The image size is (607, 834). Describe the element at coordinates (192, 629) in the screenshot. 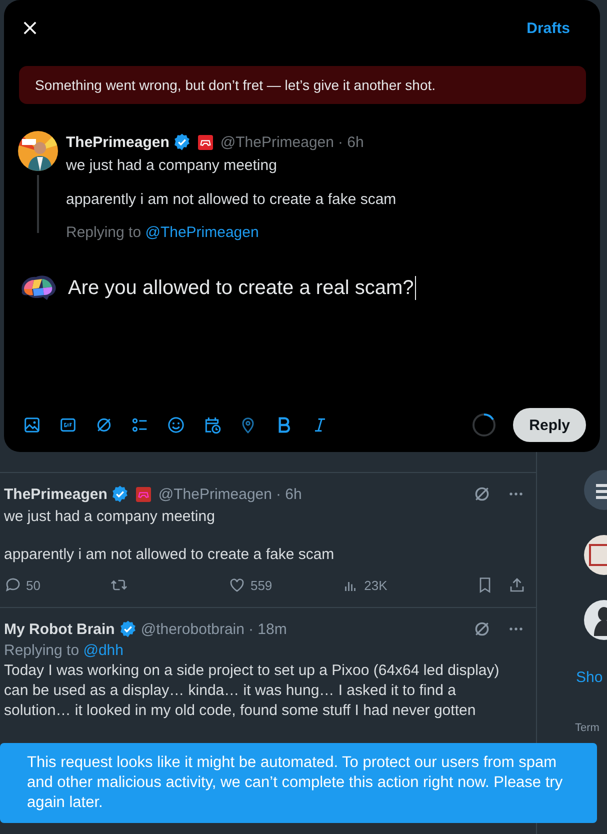

I see `author-handle: @therobotbrain` at that location.